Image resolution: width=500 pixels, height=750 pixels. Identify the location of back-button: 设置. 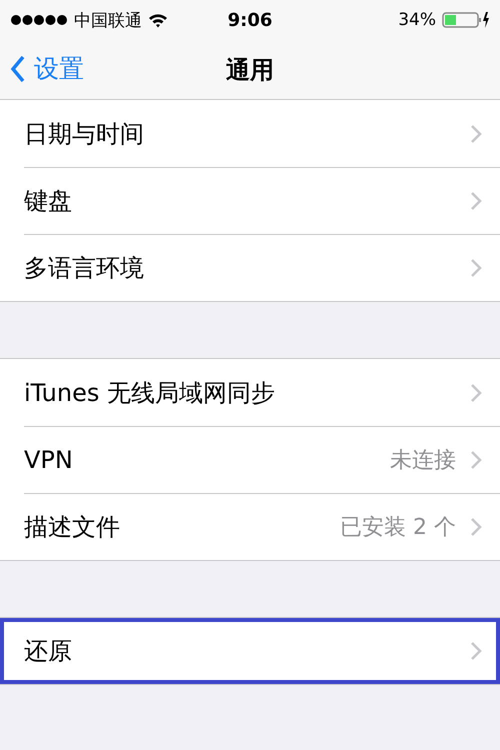
(47, 68).